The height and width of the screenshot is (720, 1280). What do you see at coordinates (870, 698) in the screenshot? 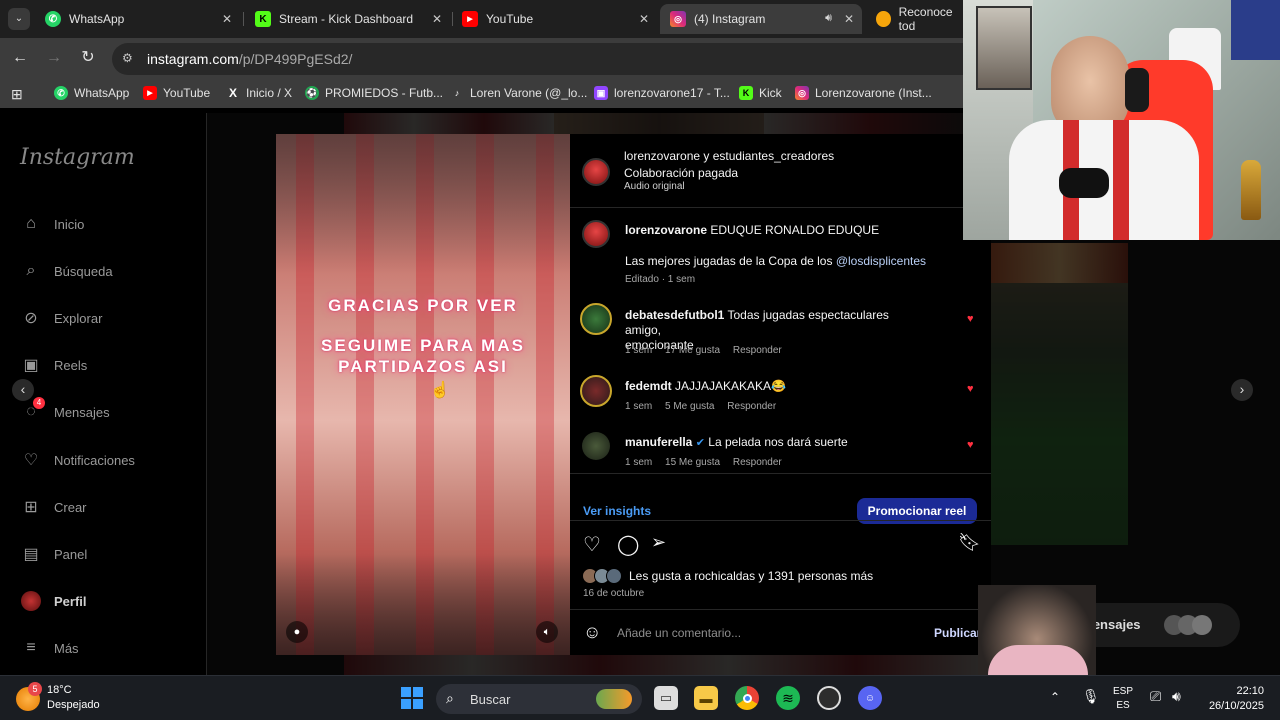
I see `discord-icon: ☺` at bounding box center [870, 698].